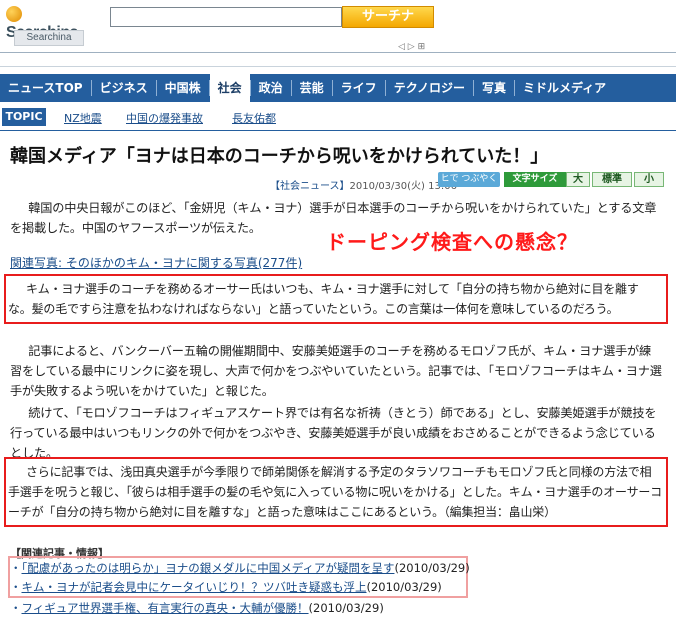  Describe the element at coordinates (359, 88) in the screenshot. I see `nav-item: ライフ` at that location.